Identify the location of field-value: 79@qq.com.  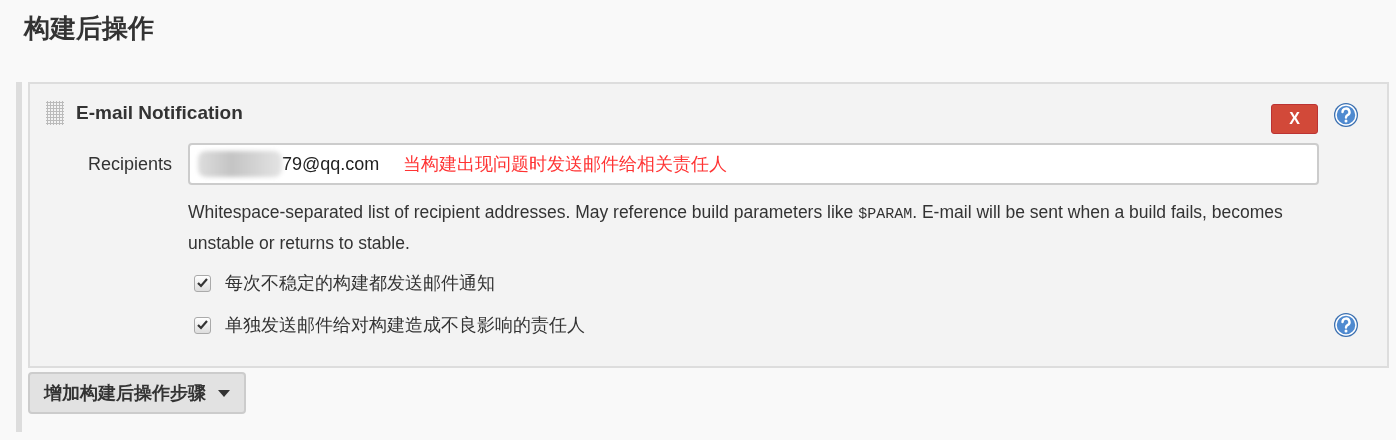
(331, 164).